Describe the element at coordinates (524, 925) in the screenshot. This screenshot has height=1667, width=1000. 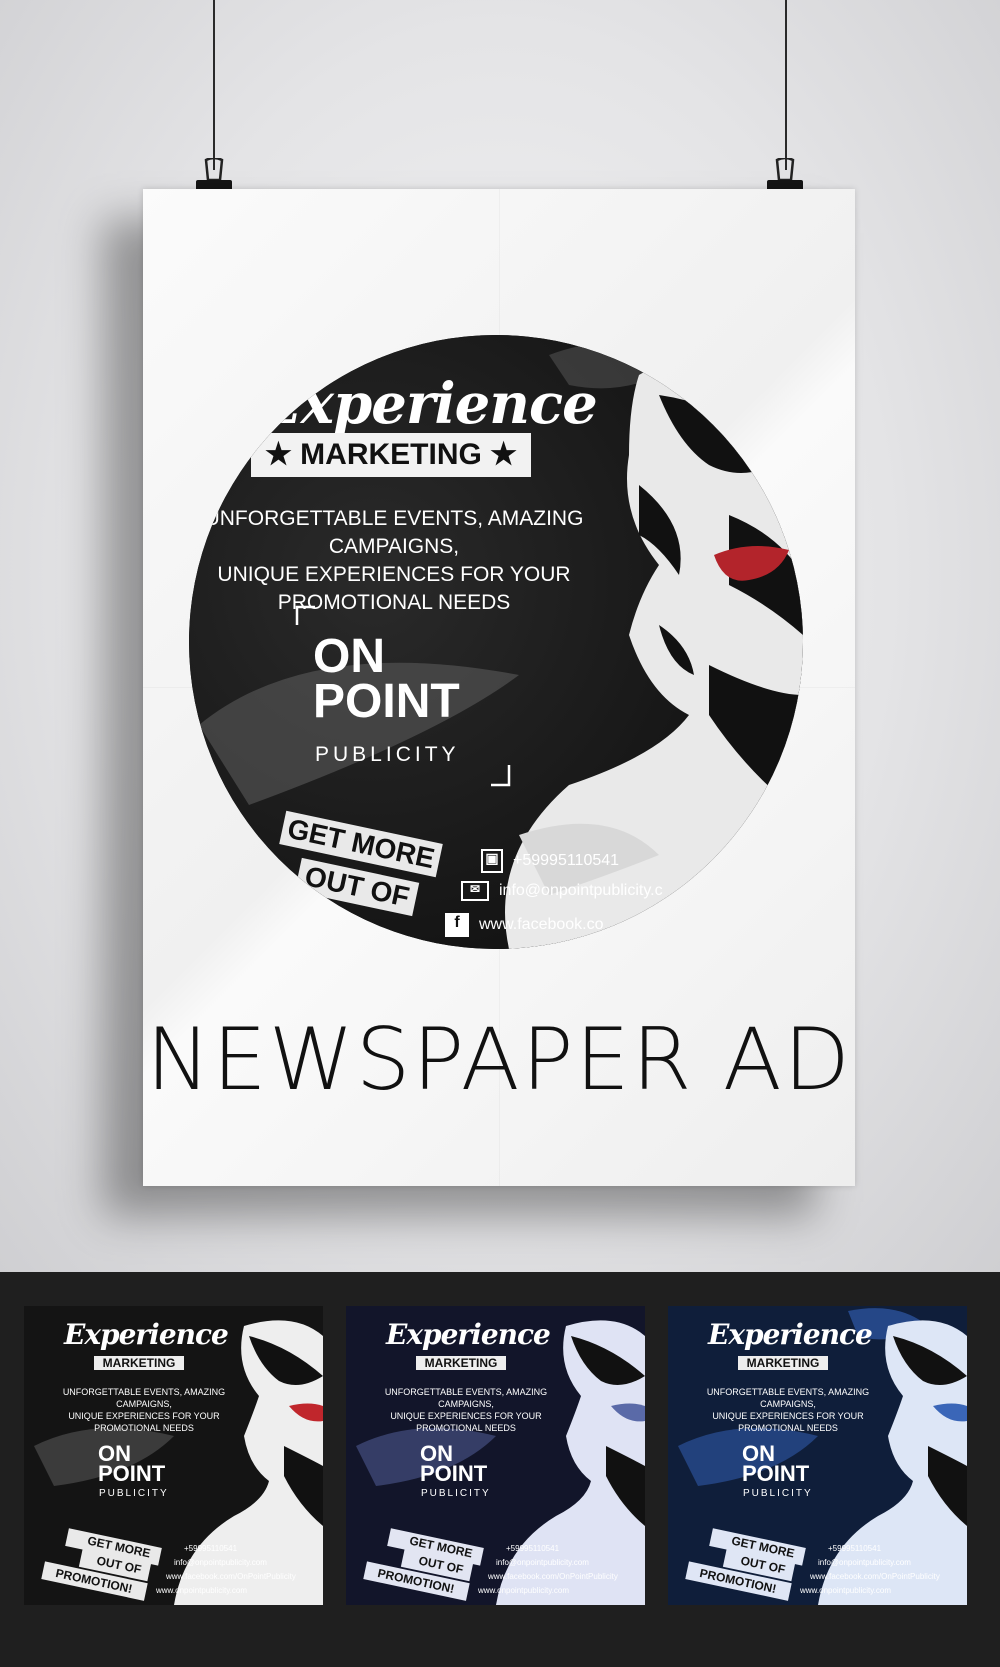
I see `ad-contact-facebook: f www.facebook.co` at that location.